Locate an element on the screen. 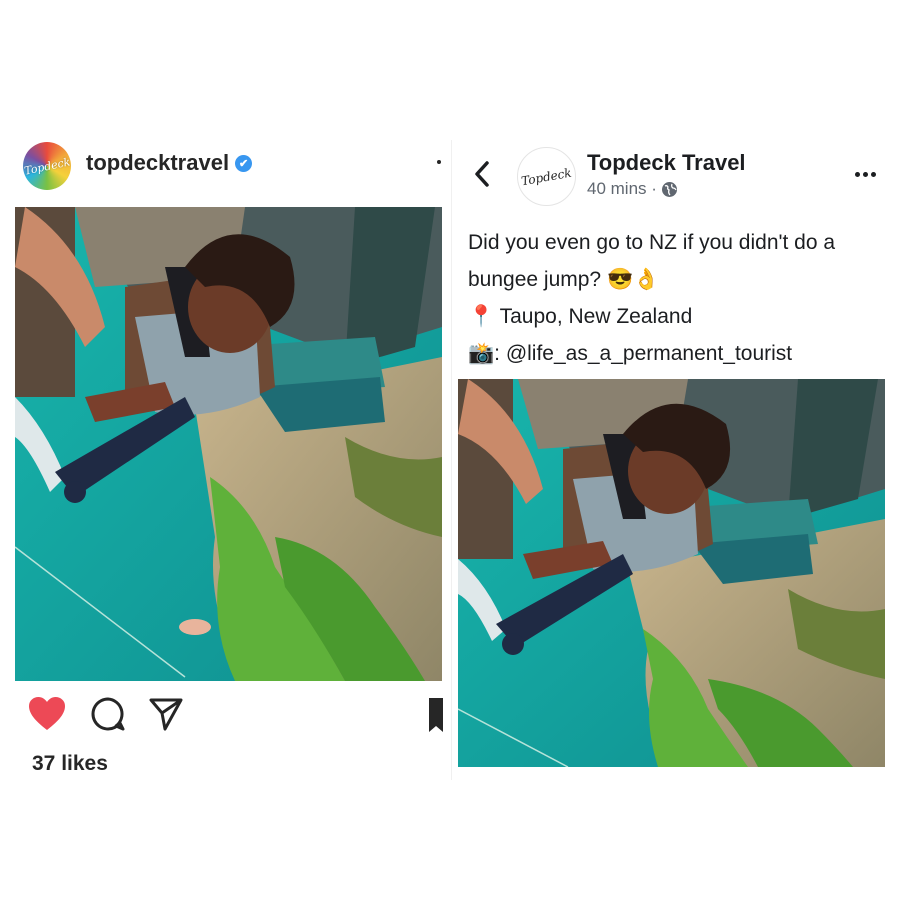  caption-line: Did you even go to NZ if you didn't do a is located at coordinates (652, 242).